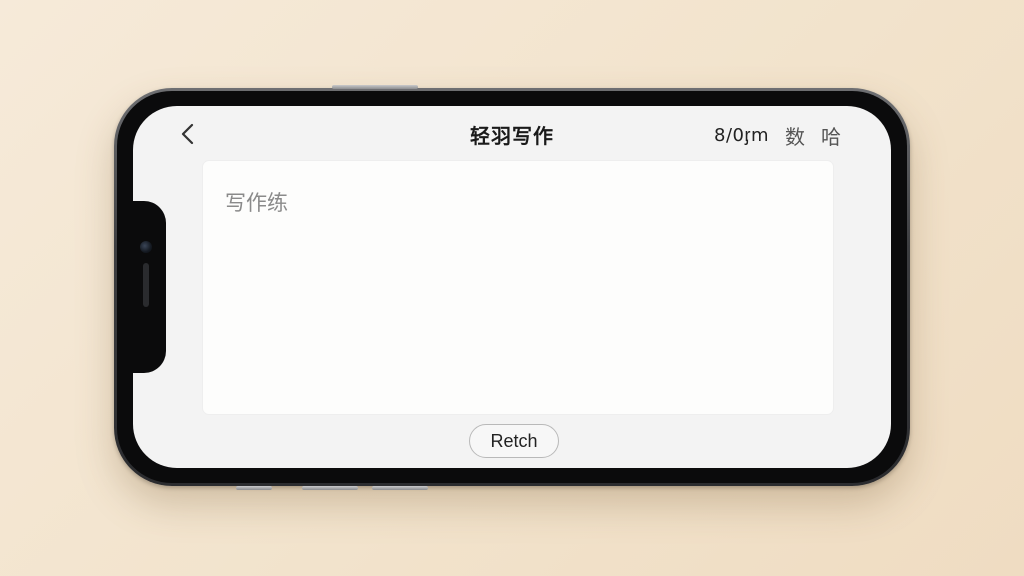 The height and width of the screenshot is (576, 1024). I want to click on mute-switch, so click(254, 488).